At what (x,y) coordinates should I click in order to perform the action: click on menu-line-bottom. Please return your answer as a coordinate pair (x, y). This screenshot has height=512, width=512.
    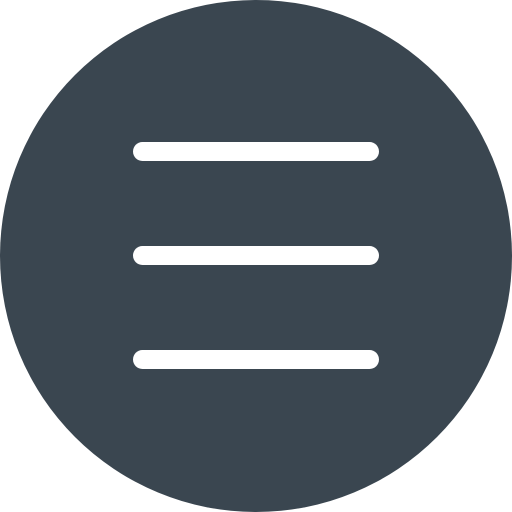
    Looking at the image, I should click on (256, 359).